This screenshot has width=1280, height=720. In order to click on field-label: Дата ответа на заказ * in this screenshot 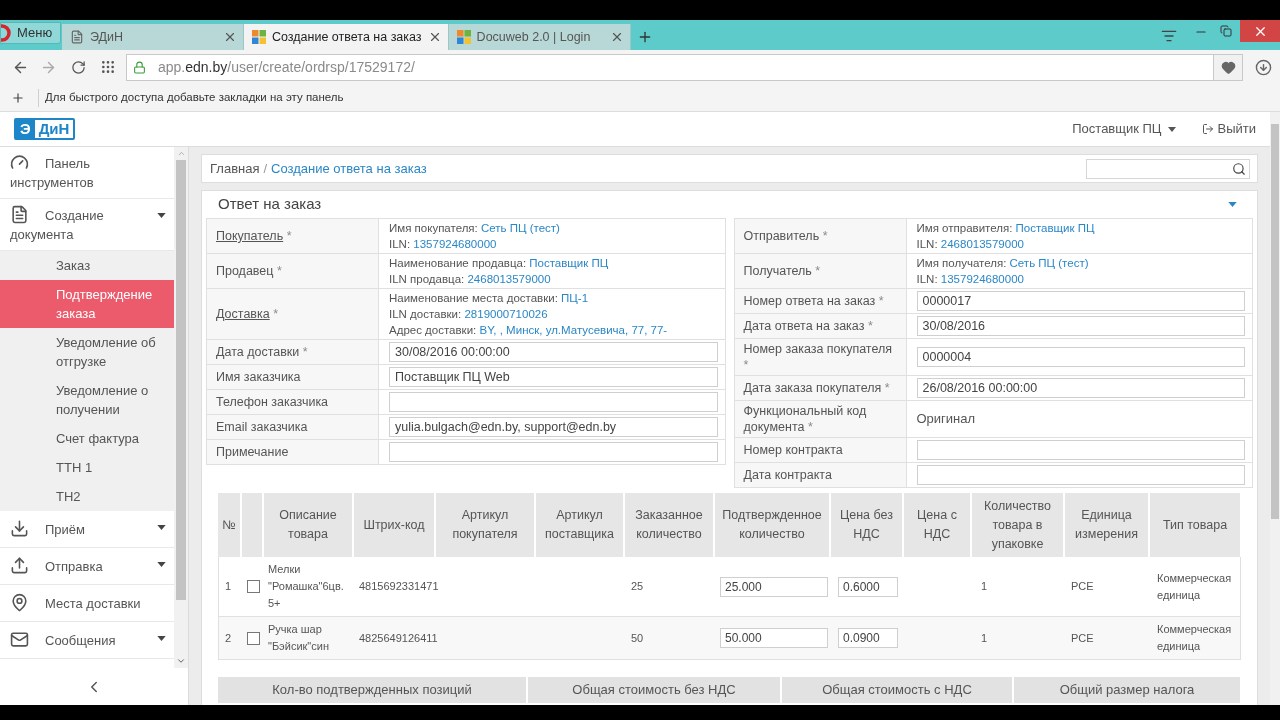, I will do `click(820, 326)`.